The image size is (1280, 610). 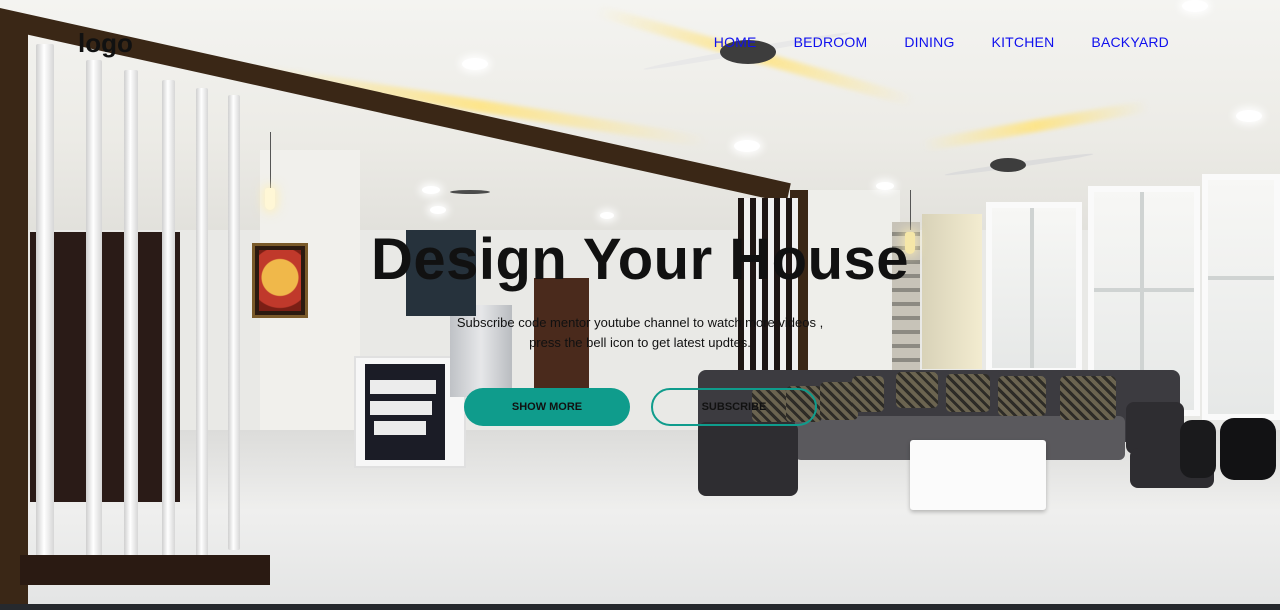 I want to click on bottom-strip, so click(x=640, y=607).